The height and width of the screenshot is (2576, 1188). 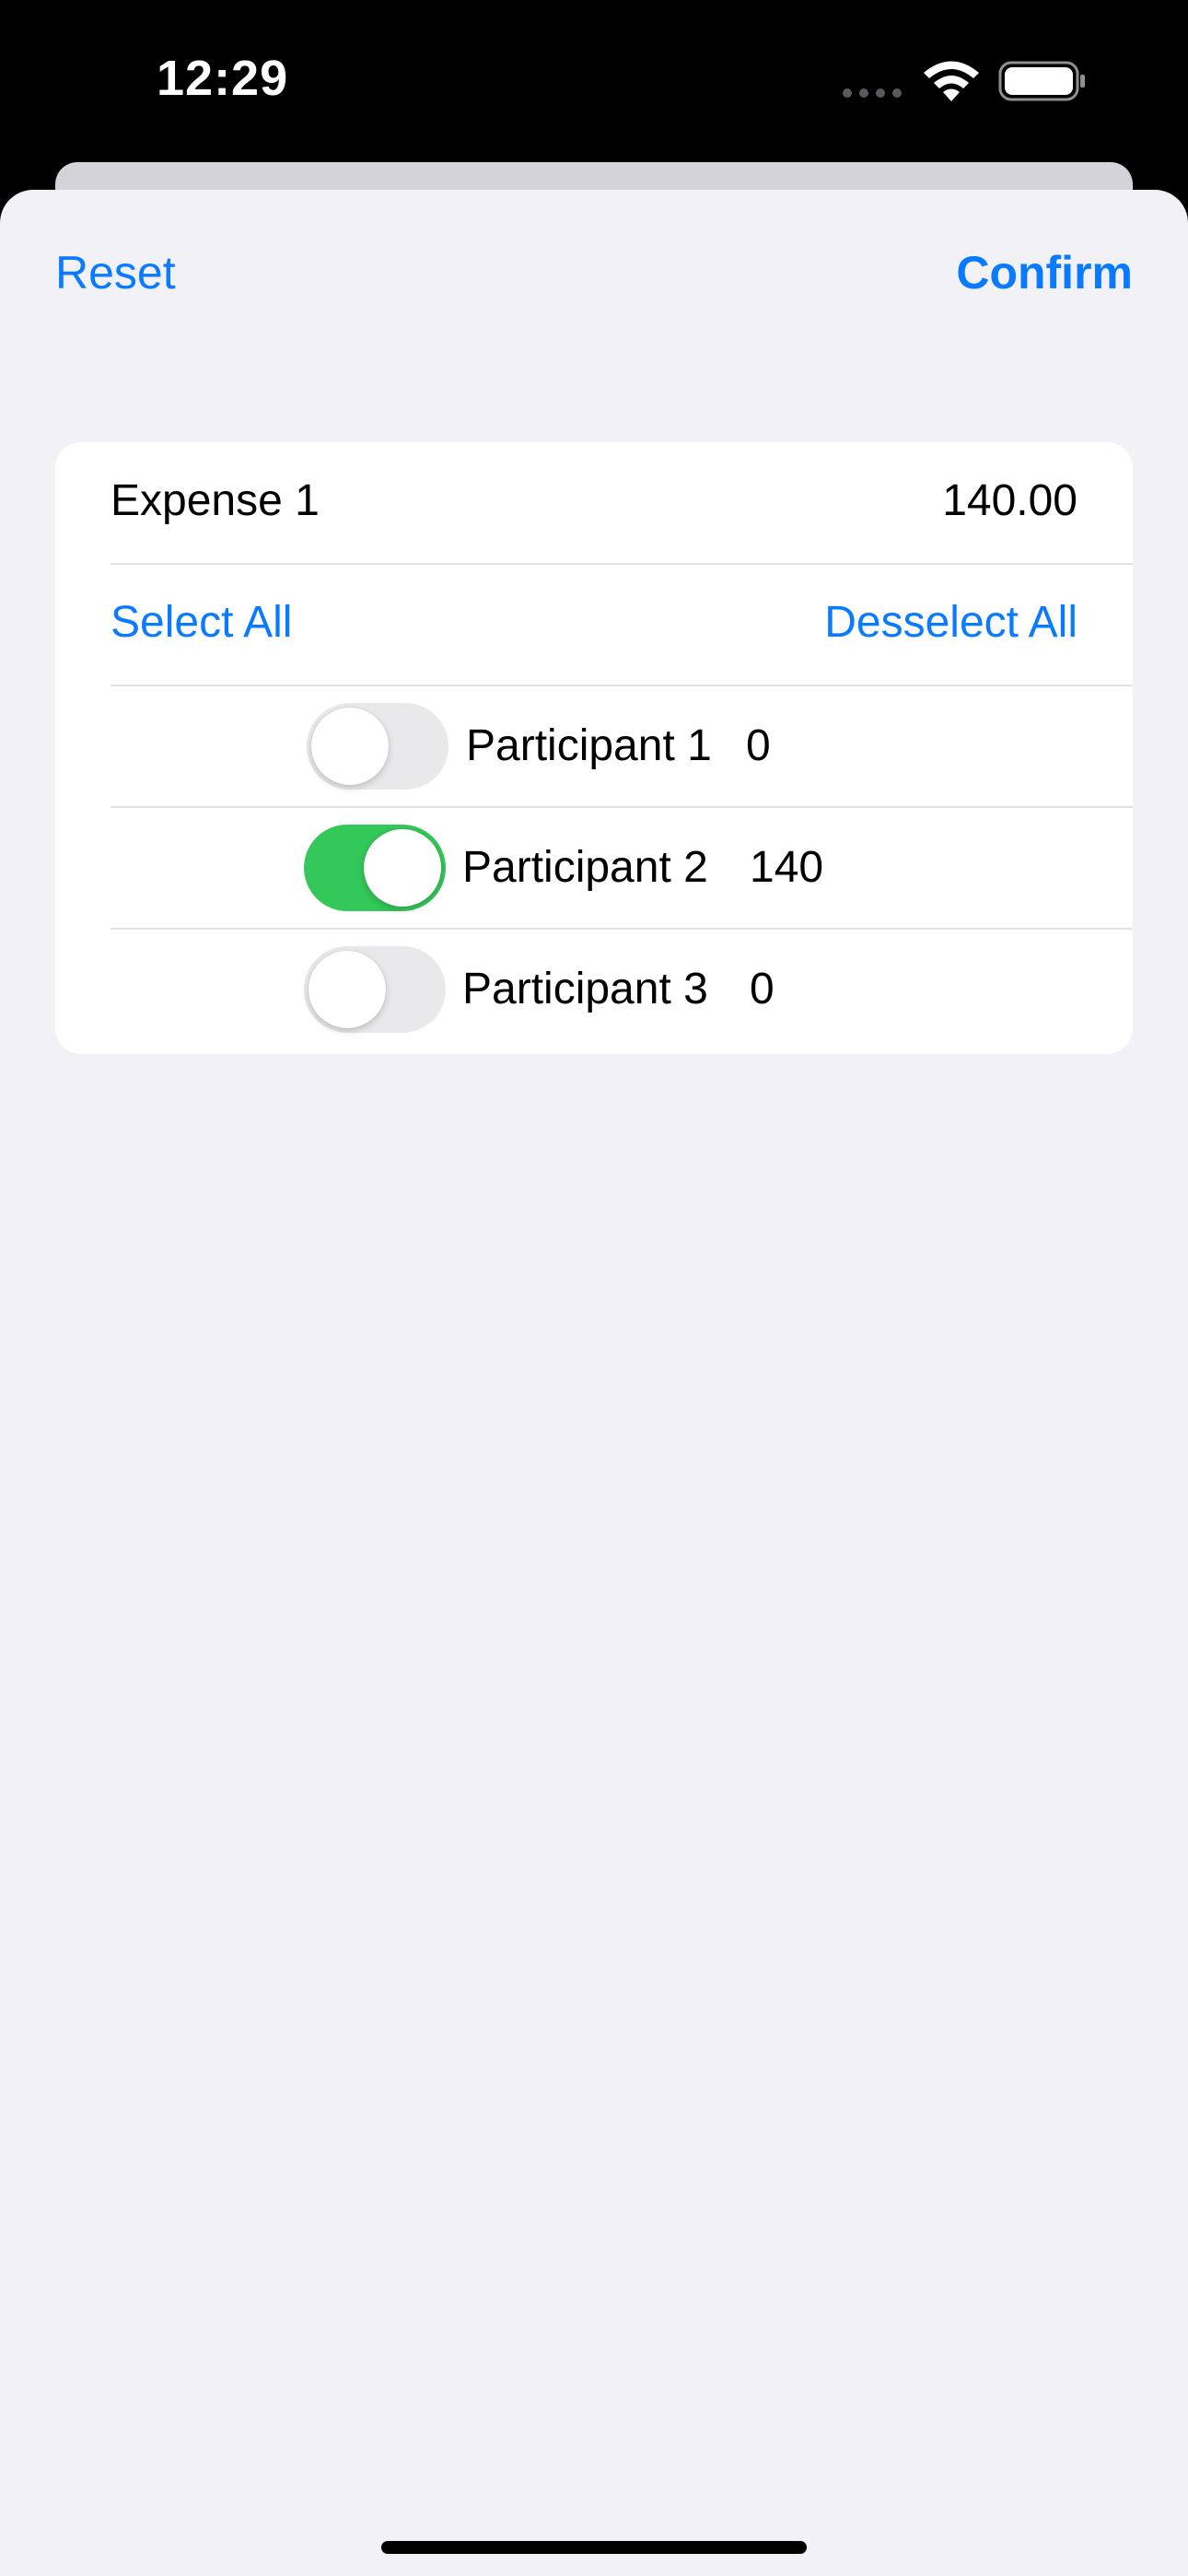 What do you see at coordinates (594, 82) in the screenshot?
I see `status-bar: 12:29` at bounding box center [594, 82].